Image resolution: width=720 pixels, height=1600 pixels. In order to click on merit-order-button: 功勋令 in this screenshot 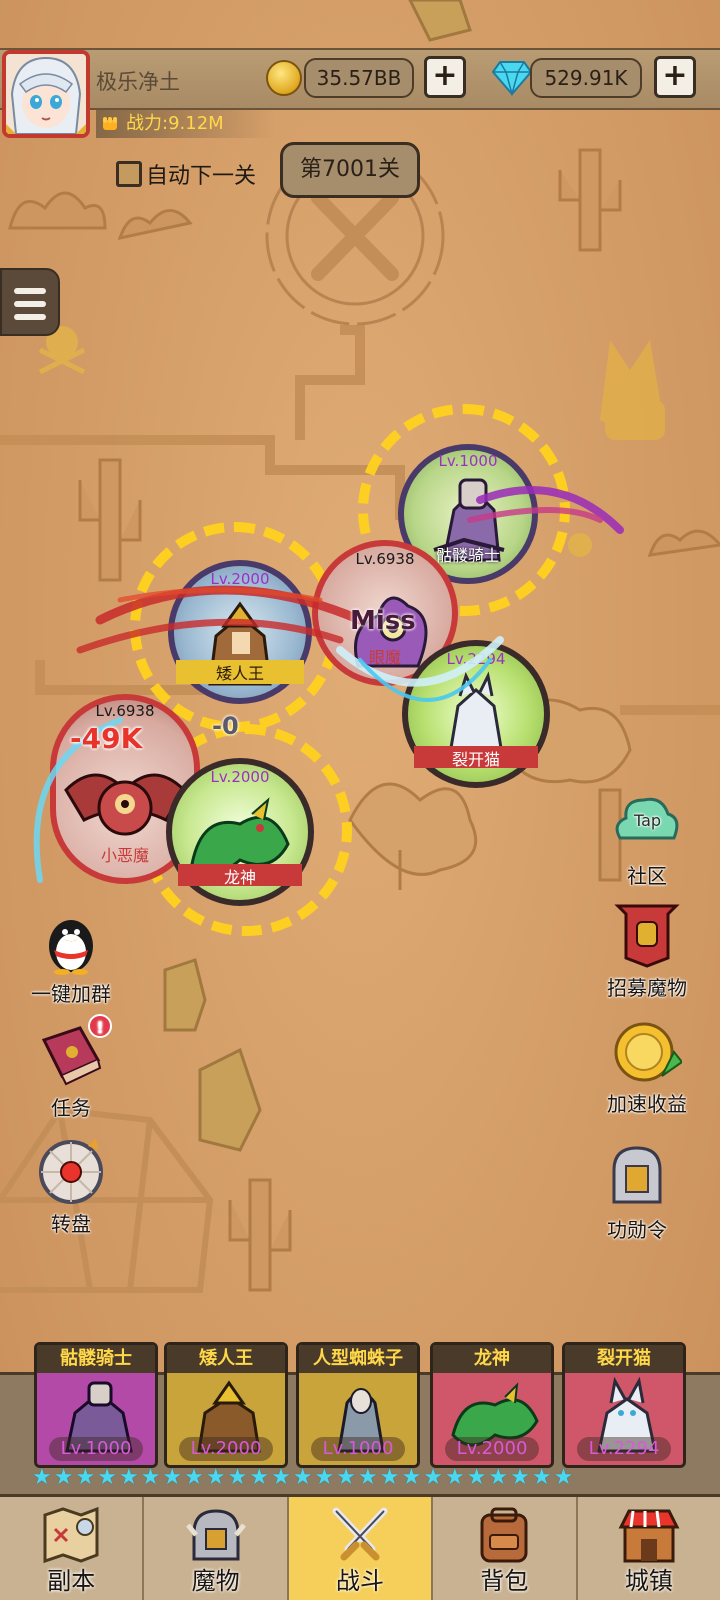, I will do `click(637, 1192)`.